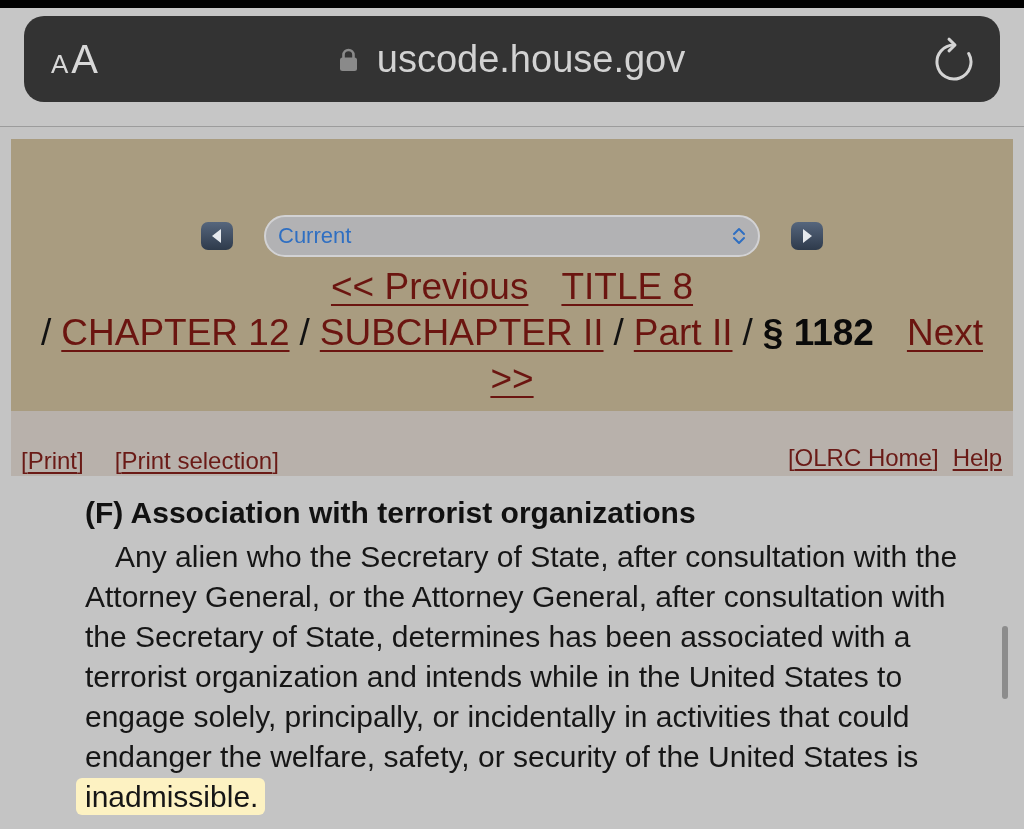 This screenshot has height=829, width=1024. I want to click on bar-link: [Print selection], so click(196, 461).